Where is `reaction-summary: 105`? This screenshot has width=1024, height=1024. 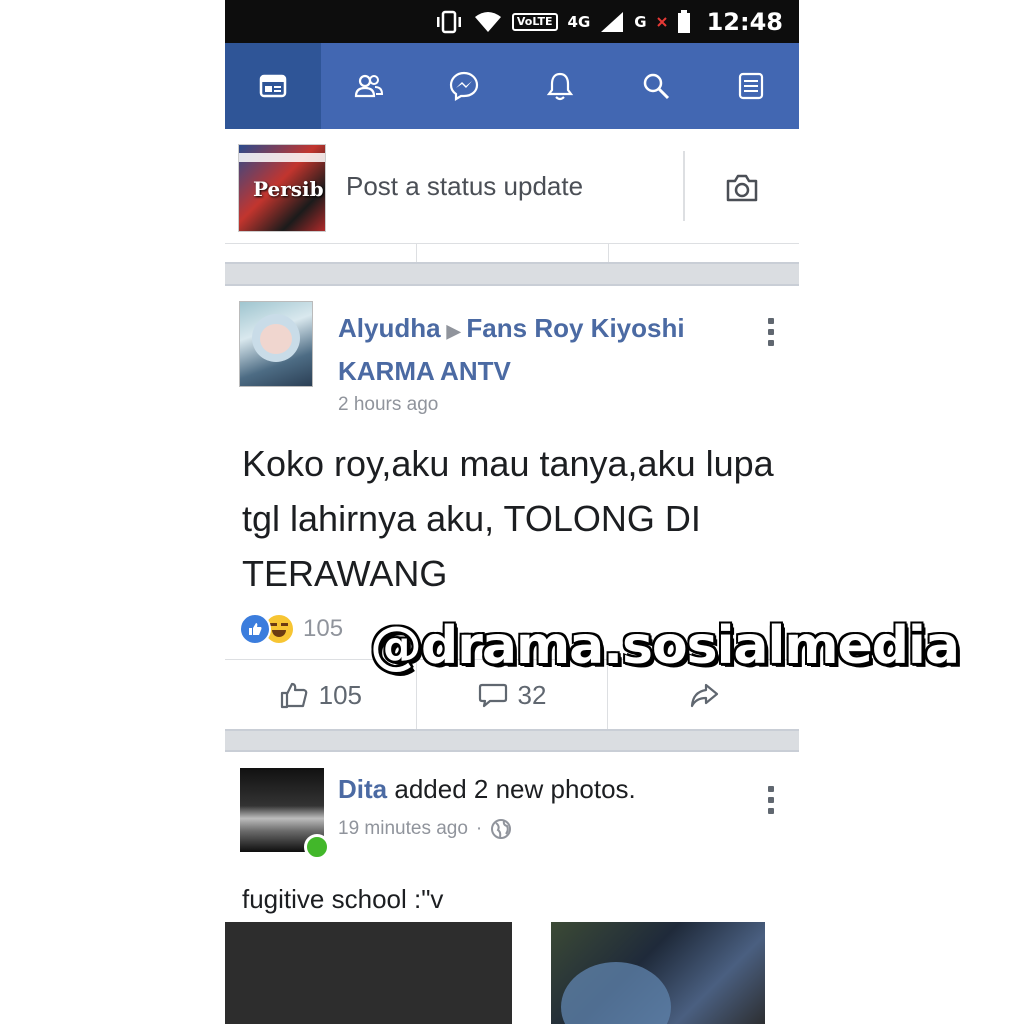
reaction-summary: 105 is located at coordinates (291, 629).